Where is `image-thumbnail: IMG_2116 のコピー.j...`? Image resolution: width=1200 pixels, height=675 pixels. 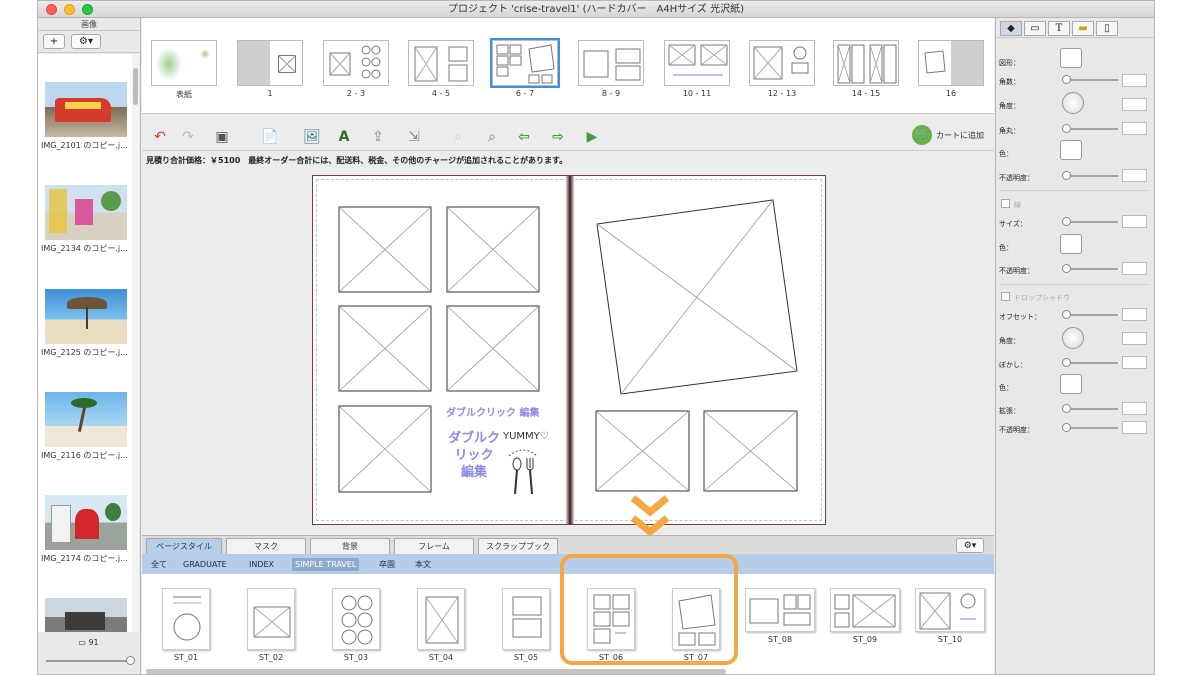 image-thumbnail: IMG_2116 のコピー.j... is located at coordinates (84, 426).